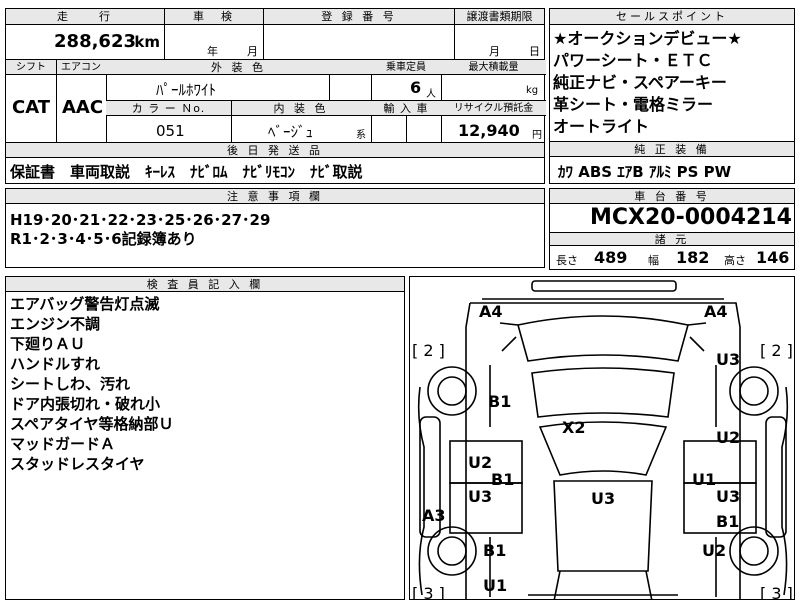 The width and height of the screenshot is (800, 600). What do you see at coordinates (70, 384) in the screenshot?
I see `inspector-line: シートしわ、汚れ` at bounding box center [70, 384].